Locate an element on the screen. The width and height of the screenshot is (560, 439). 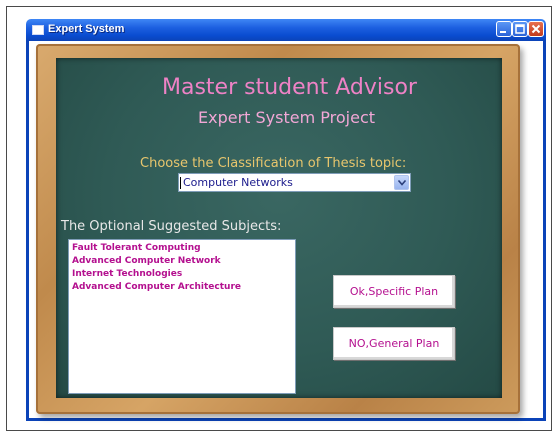
maximize-icon is located at coordinates (520, 29).